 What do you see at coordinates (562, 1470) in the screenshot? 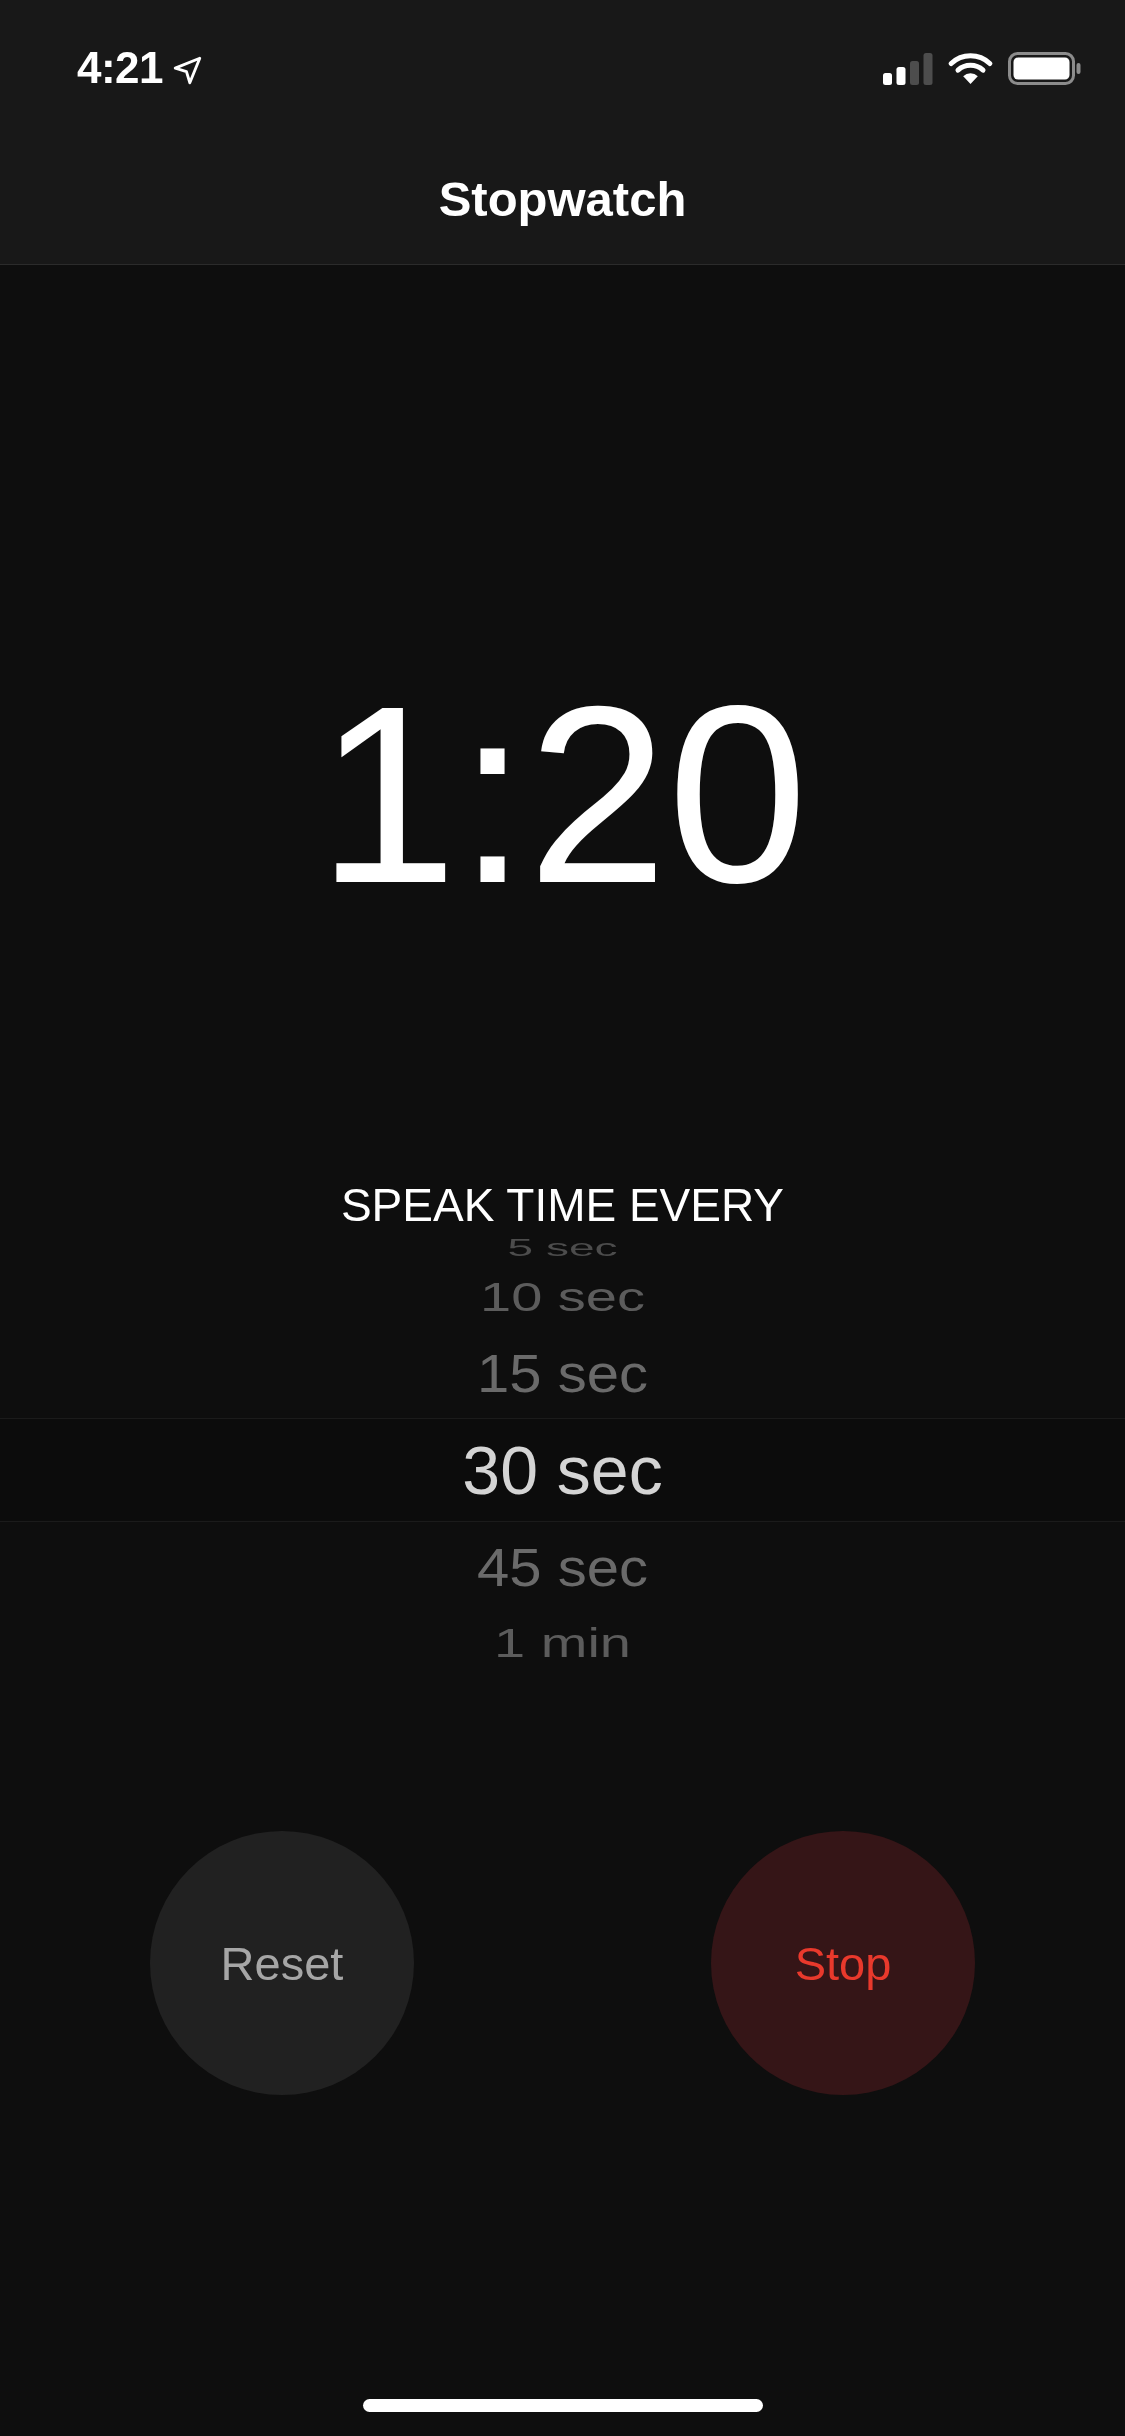
I see `picker-option: 30 sec` at bounding box center [562, 1470].